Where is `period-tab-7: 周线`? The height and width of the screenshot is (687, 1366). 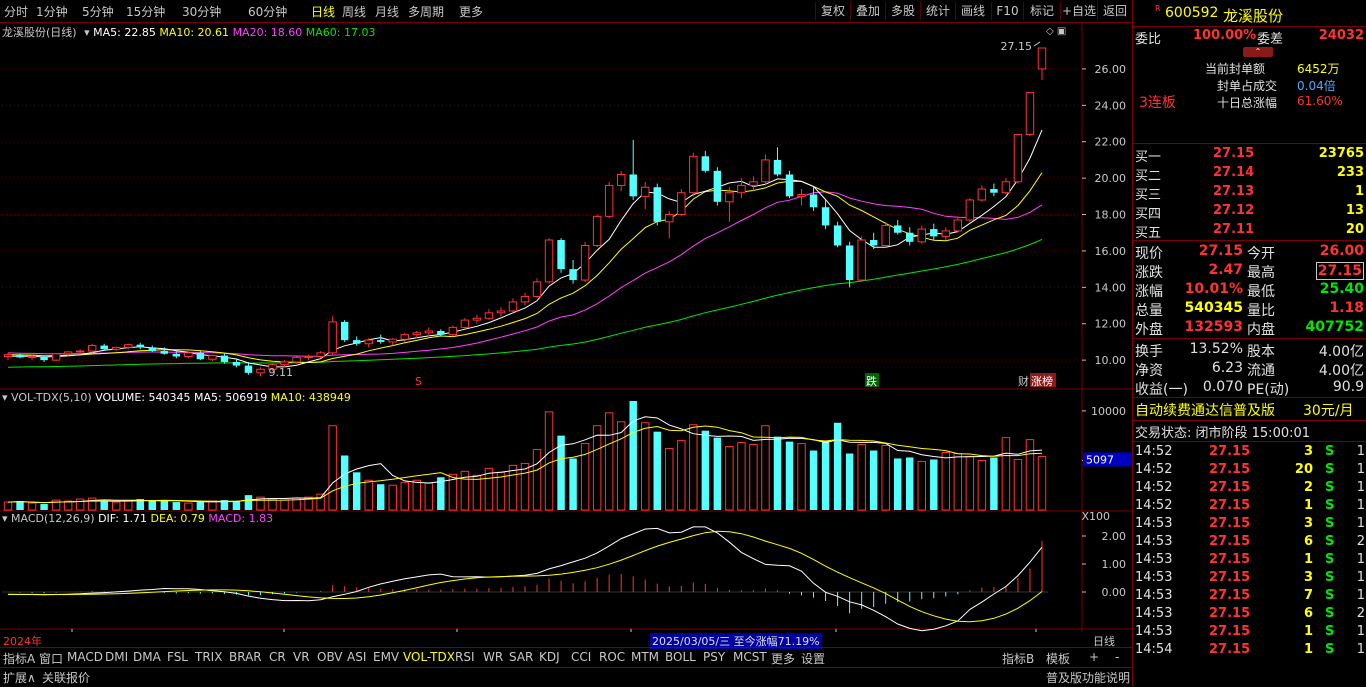 period-tab-7: 周线 is located at coordinates (354, 11).